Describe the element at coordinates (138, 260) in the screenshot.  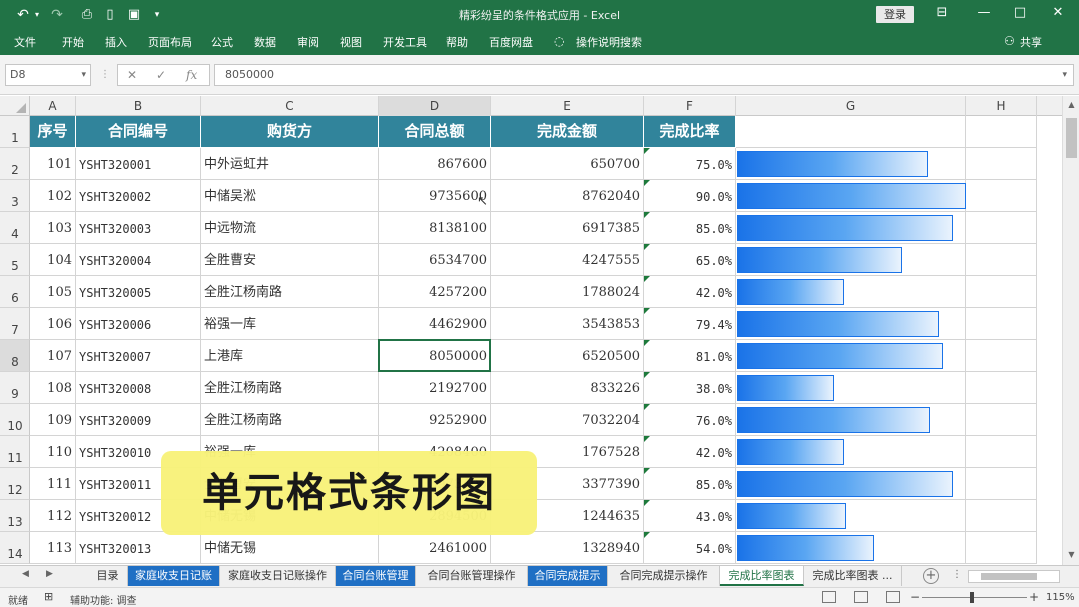
I see `cell-code: YSHT320004` at that location.